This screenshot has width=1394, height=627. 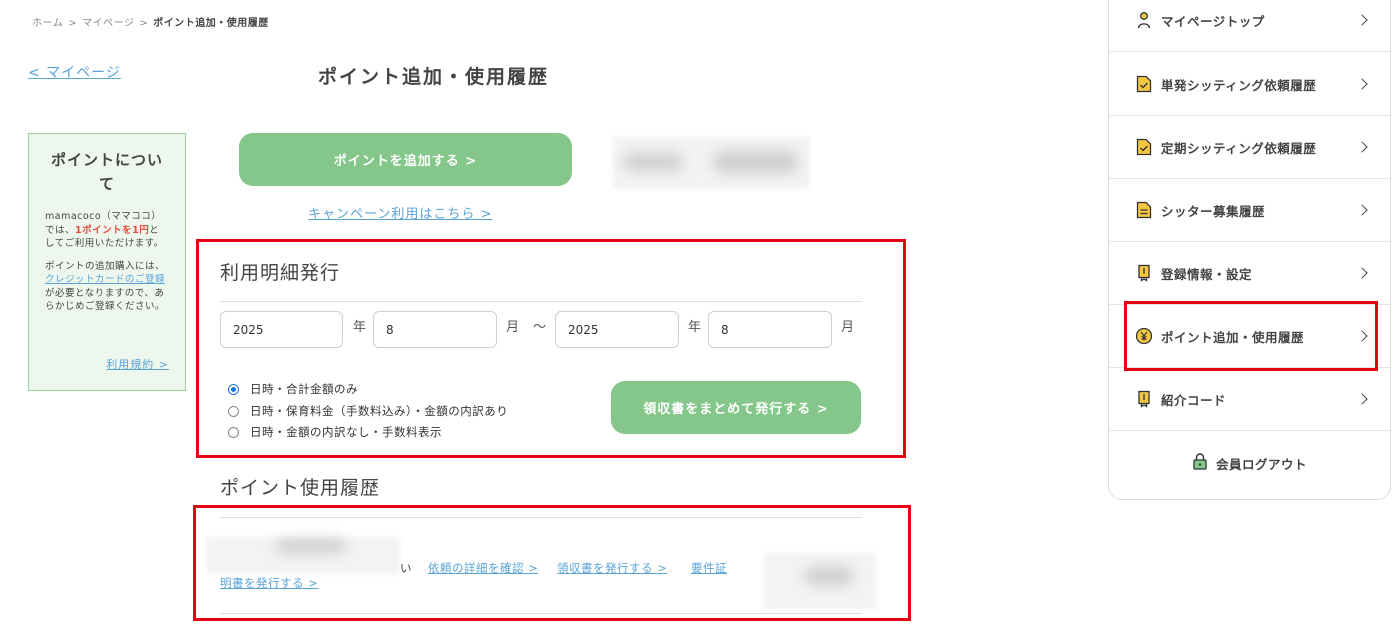 I want to click on add-points-button: ポイントを追加する >, so click(x=405, y=159).